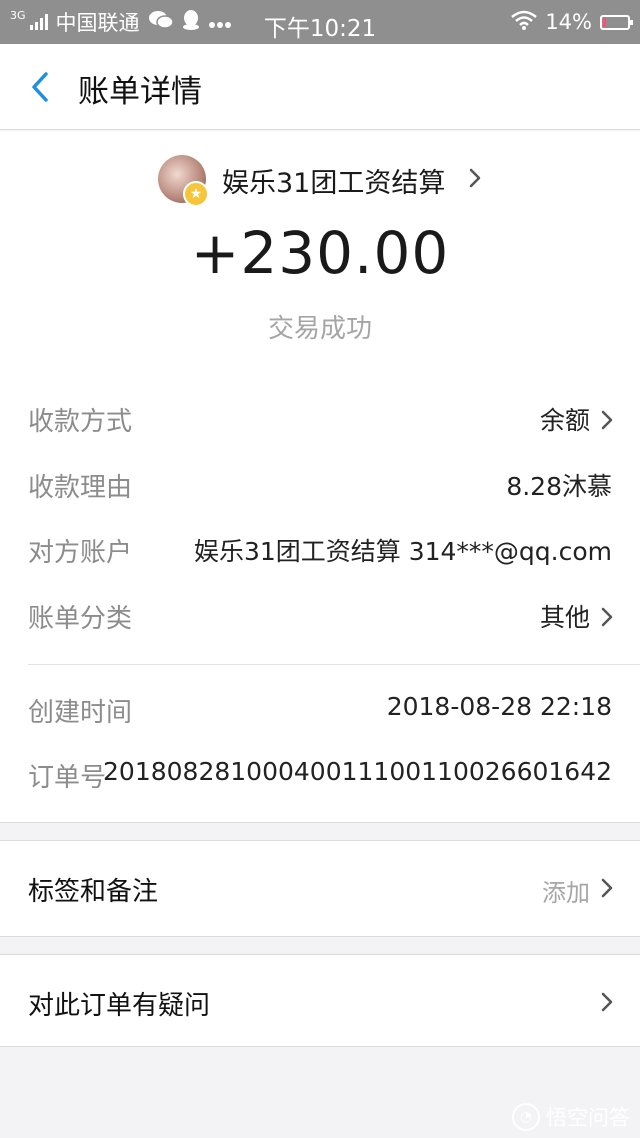 The image size is (640, 1138). What do you see at coordinates (80, 713) in the screenshot?
I see `detail-label: 创建时间` at bounding box center [80, 713].